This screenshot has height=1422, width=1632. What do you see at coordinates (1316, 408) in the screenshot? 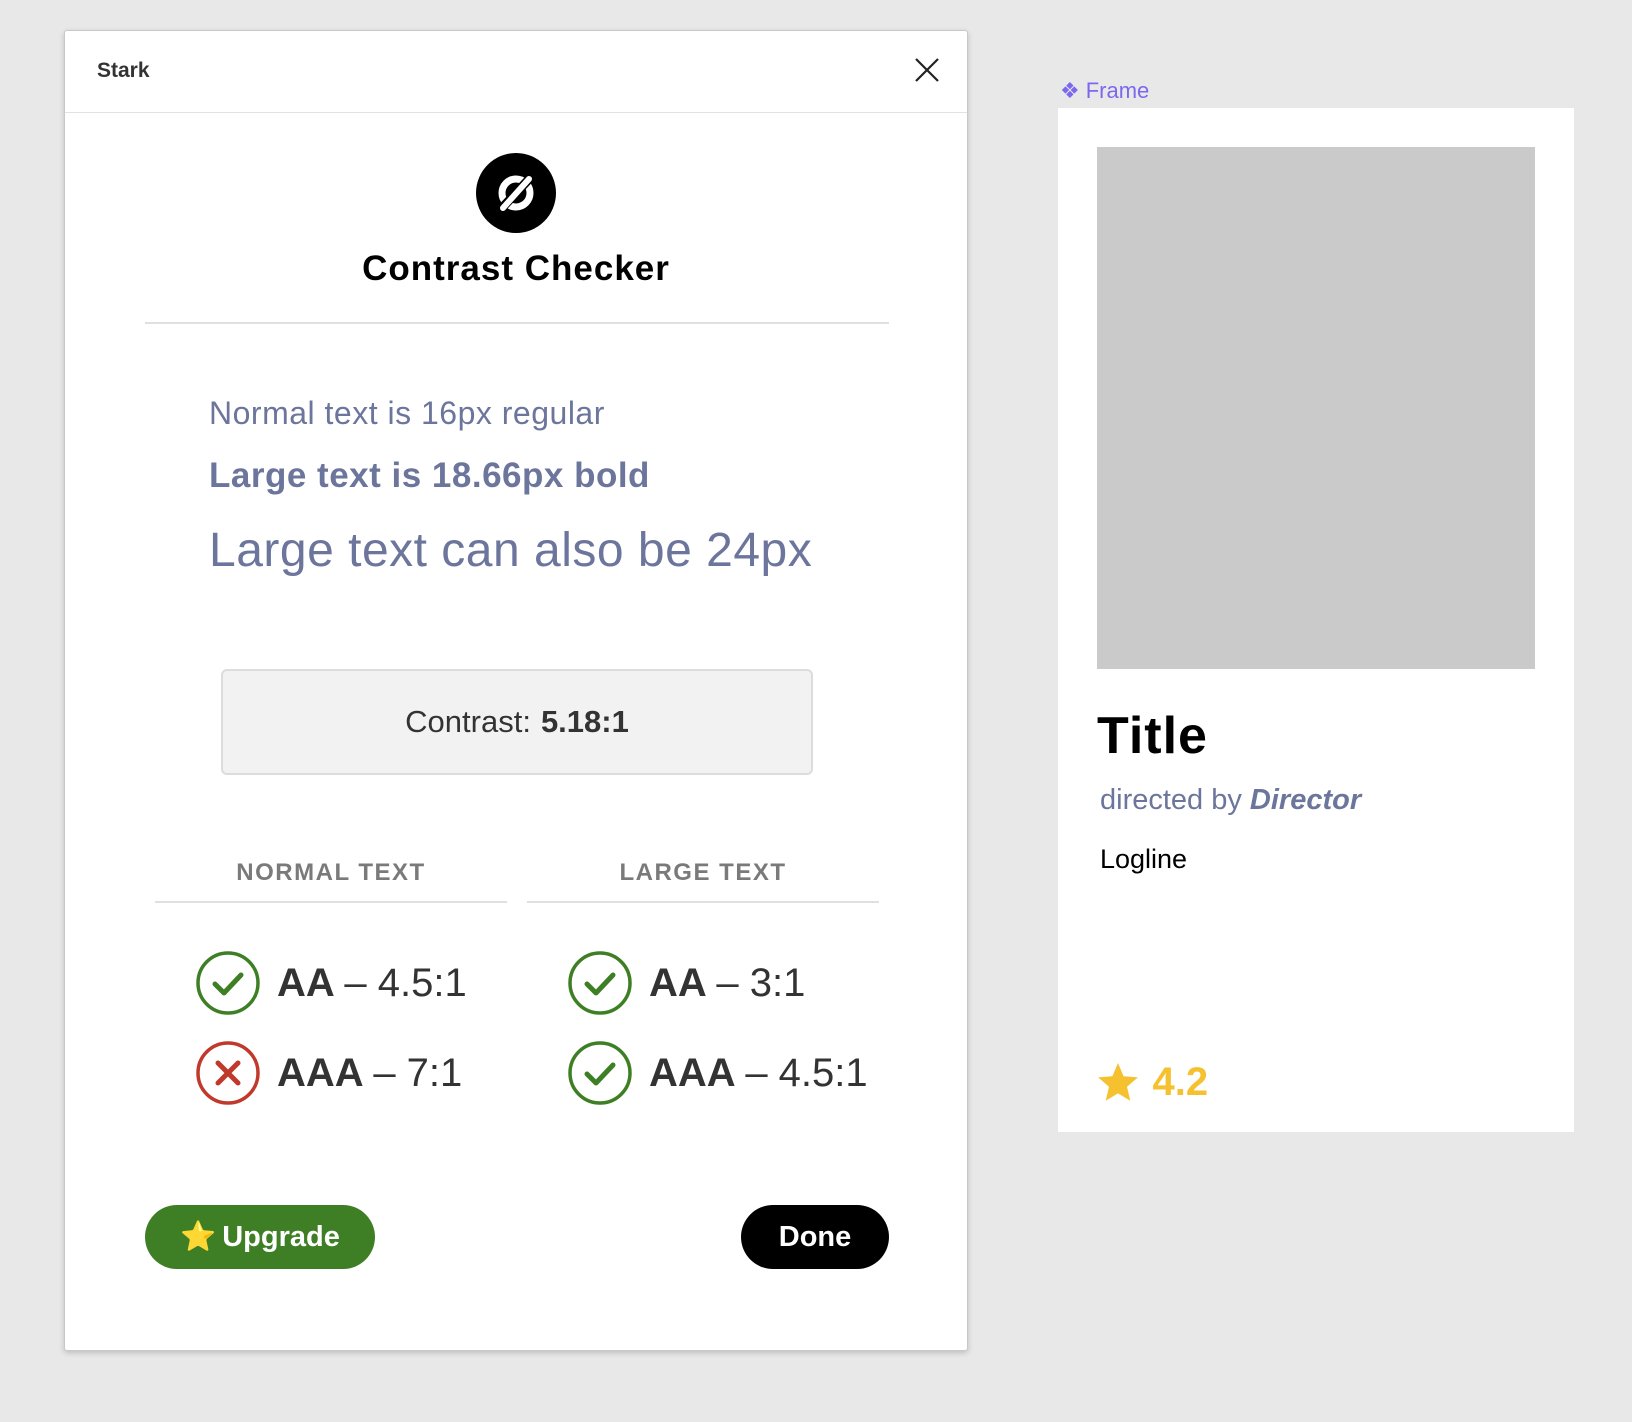
I see `poster-image-placeholder` at bounding box center [1316, 408].